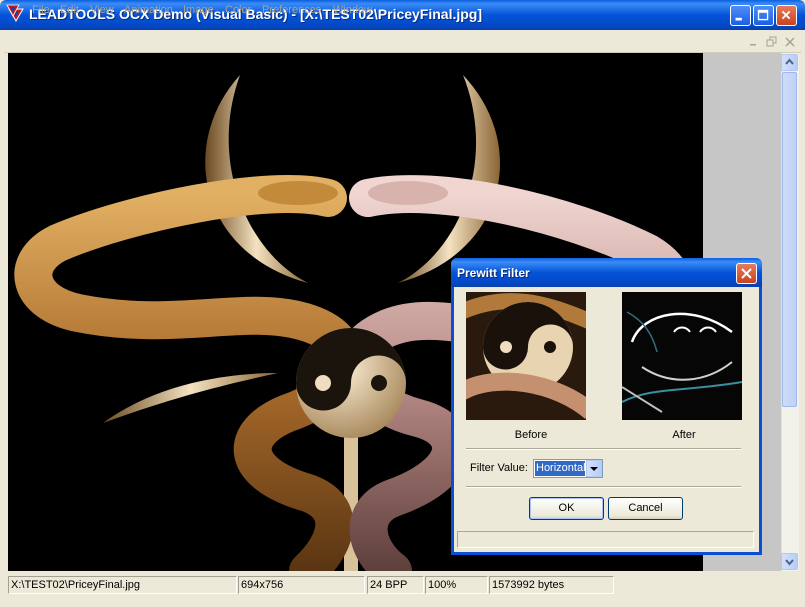  I want to click on maximize-button, so click(763, 15).